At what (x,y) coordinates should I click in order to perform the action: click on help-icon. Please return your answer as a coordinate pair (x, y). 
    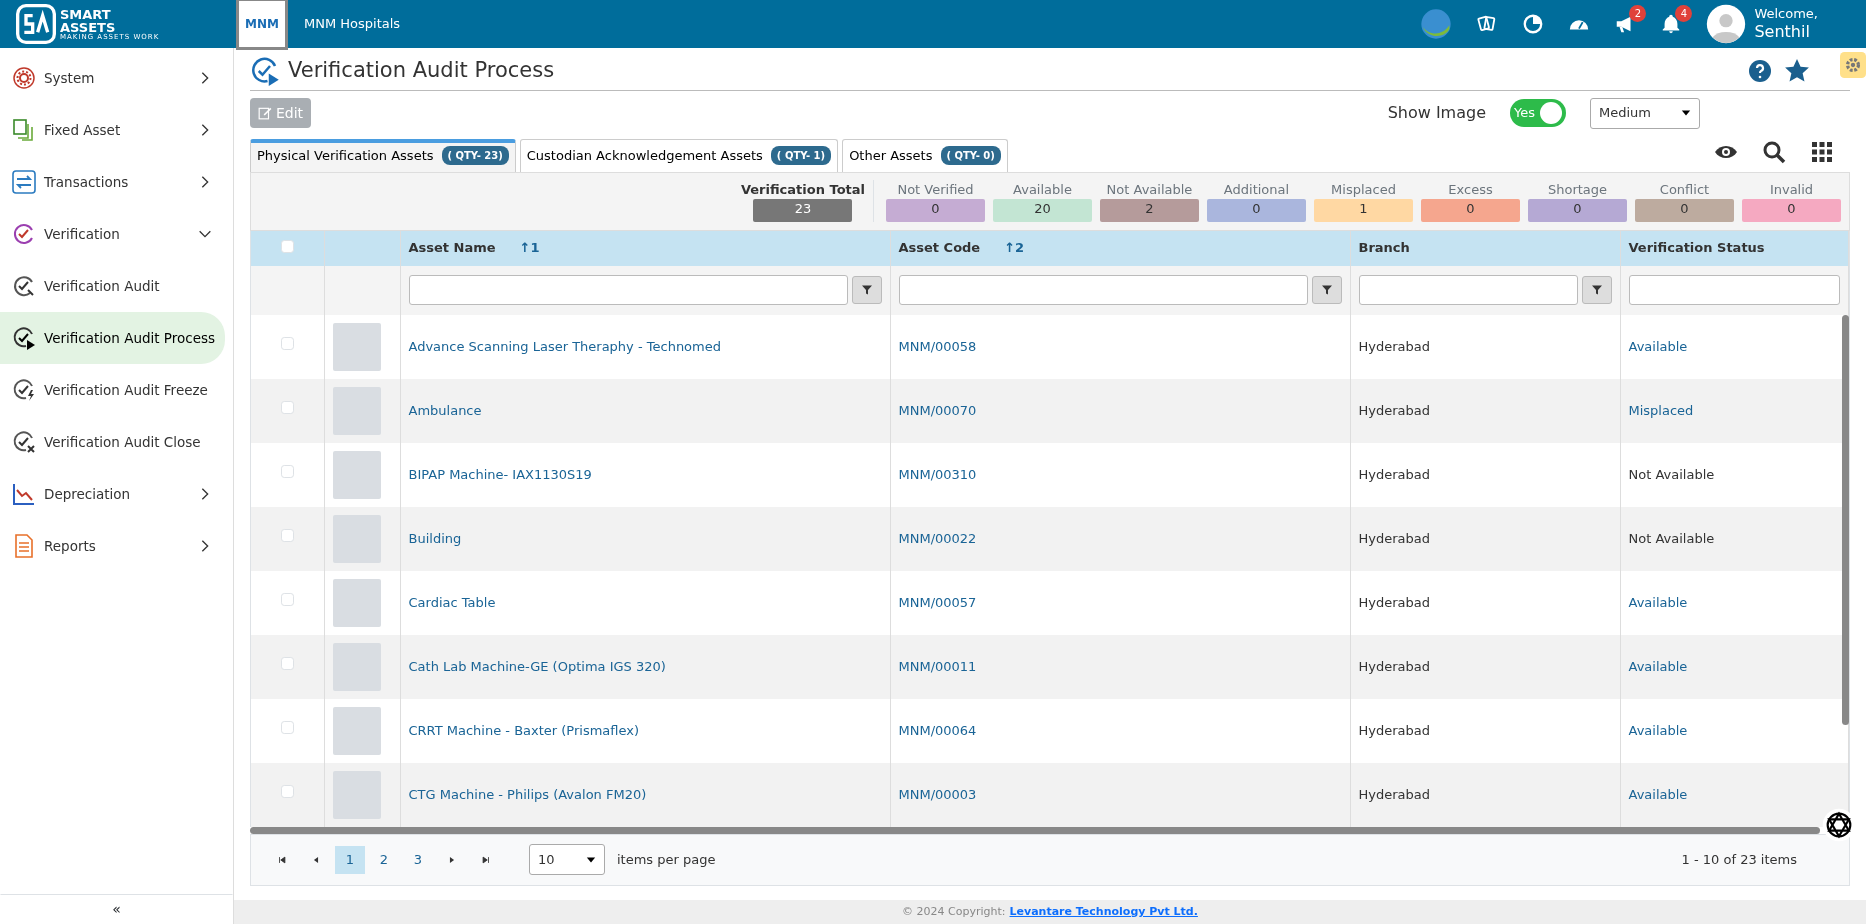
    Looking at the image, I should click on (1760, 71).